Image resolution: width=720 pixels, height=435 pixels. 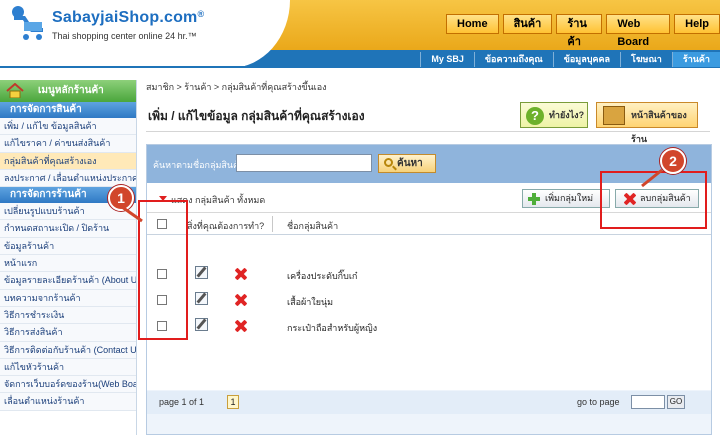 I want to click on logo-title: SabayjaiShop.com®, so click(x=128, y=18).